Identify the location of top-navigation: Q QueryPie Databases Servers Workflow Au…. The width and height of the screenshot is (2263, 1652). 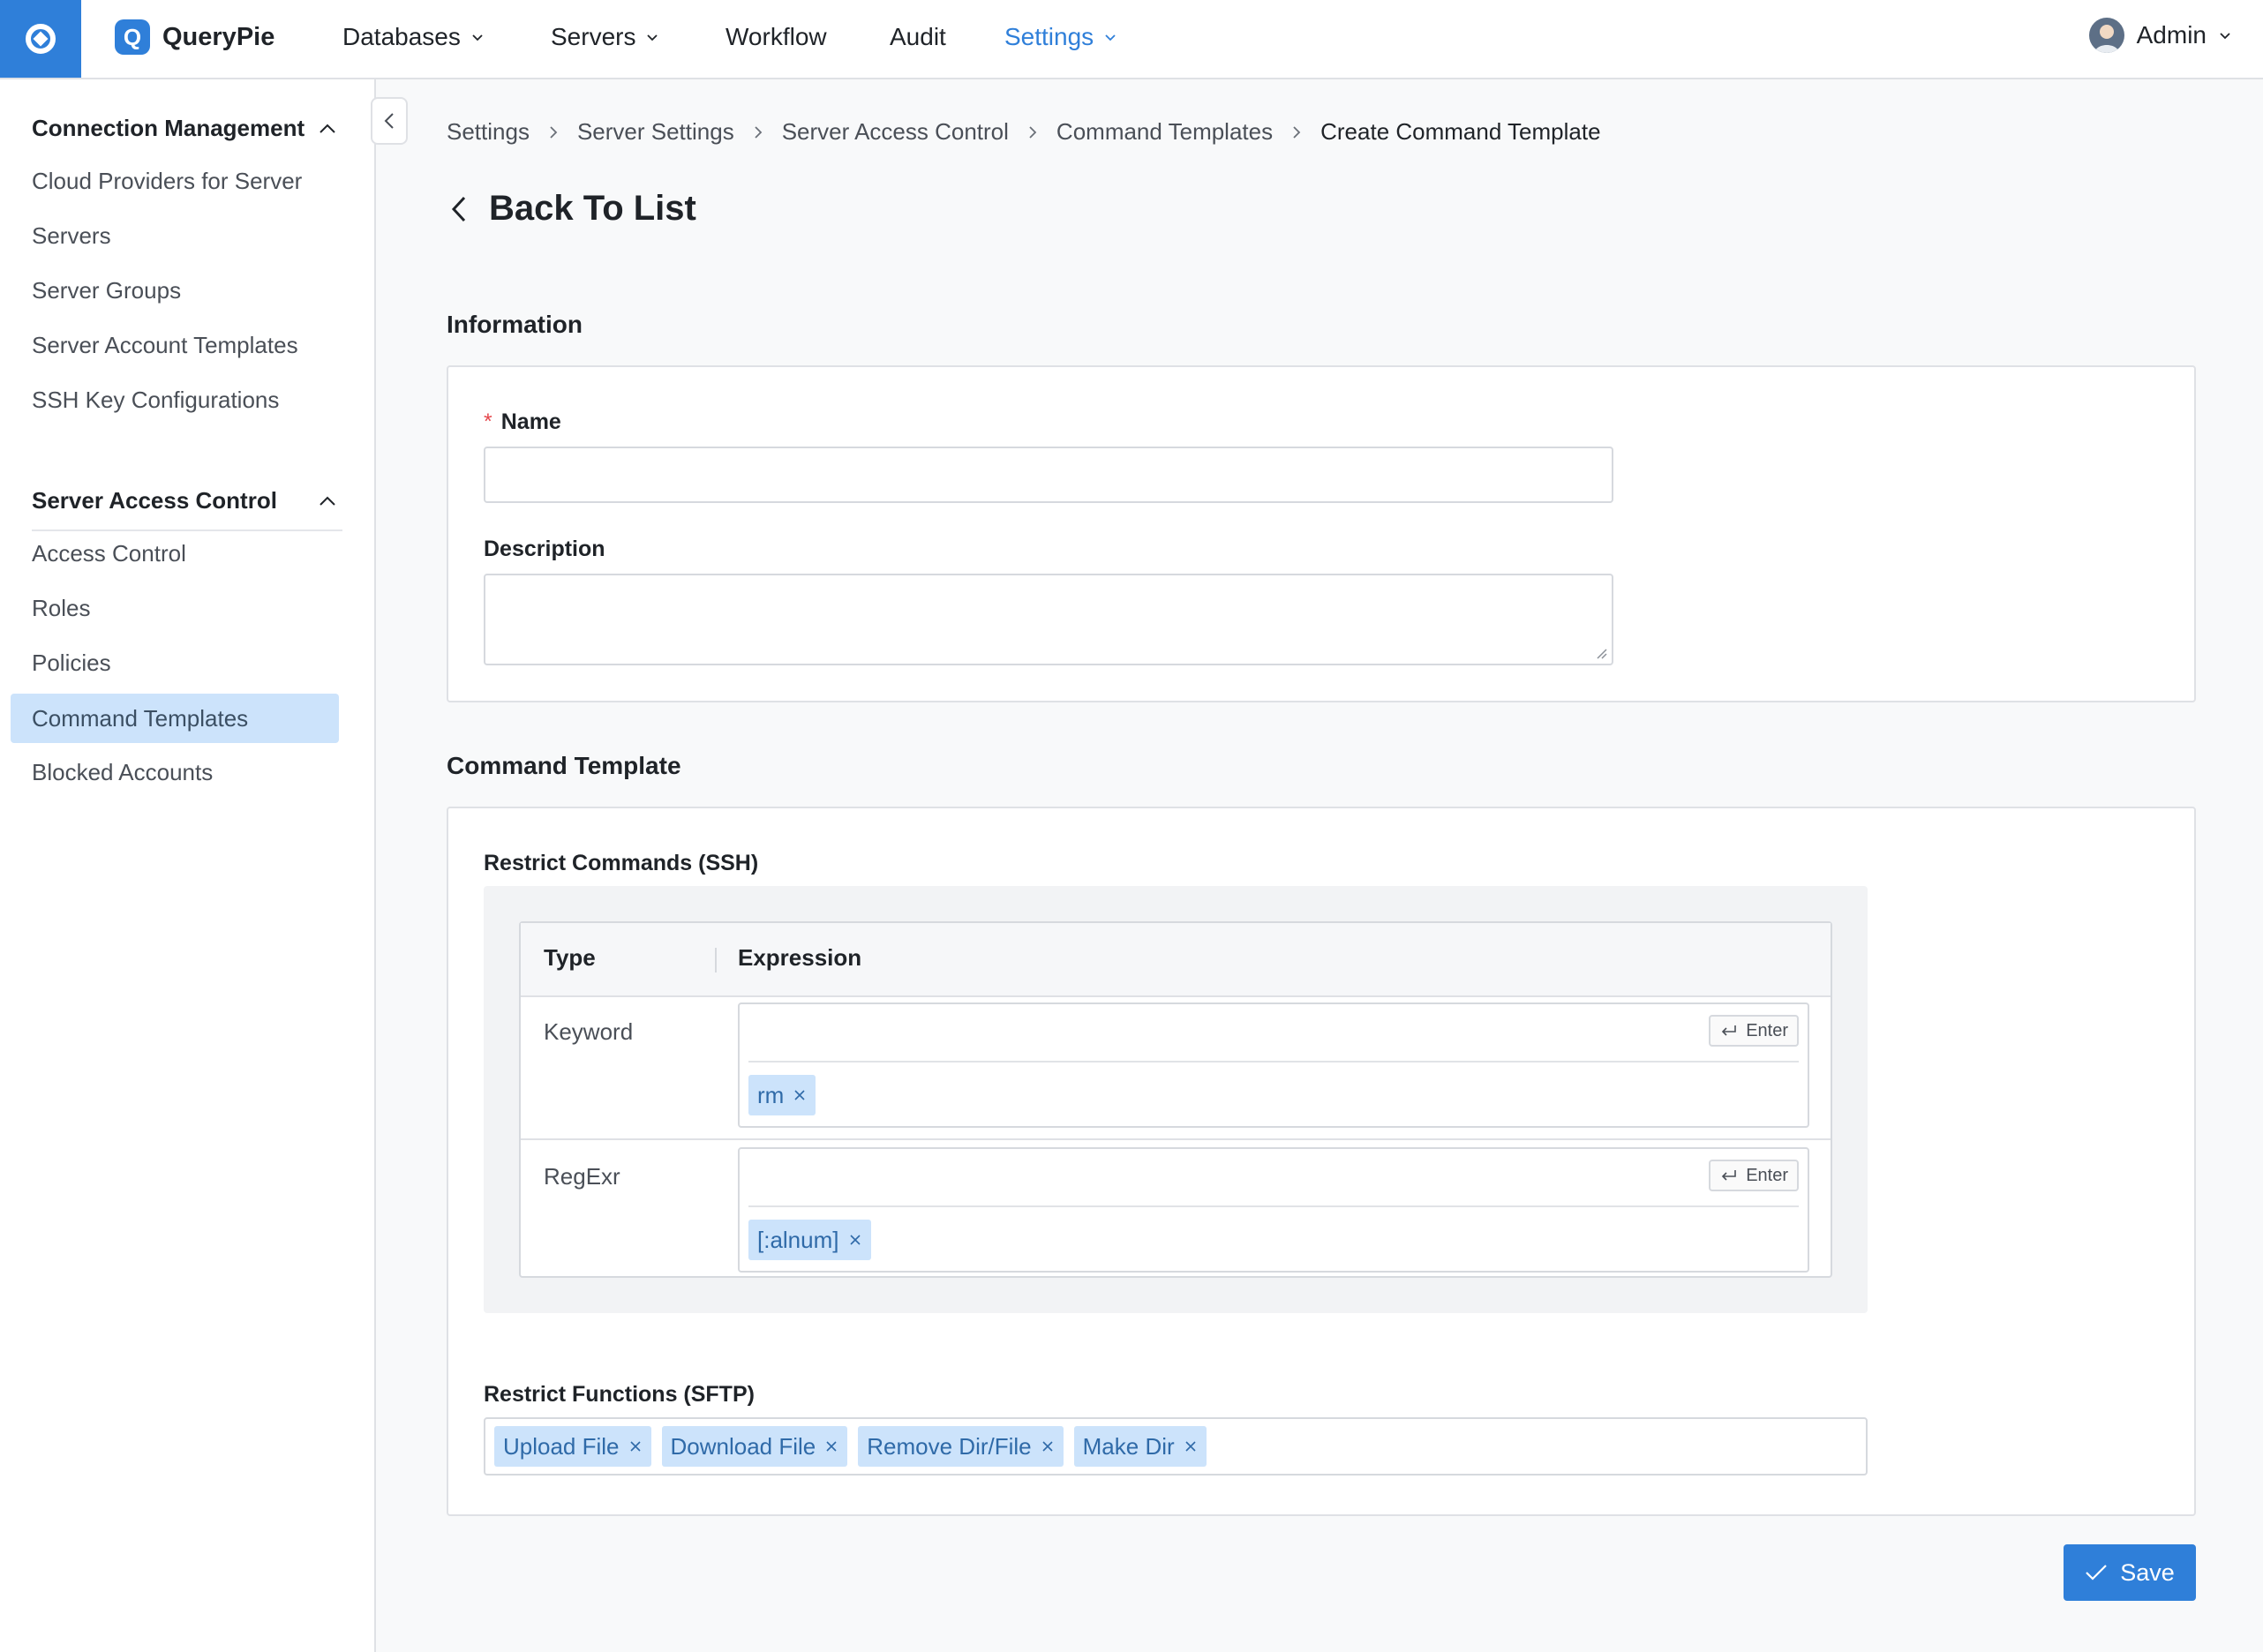
(1131, 39).